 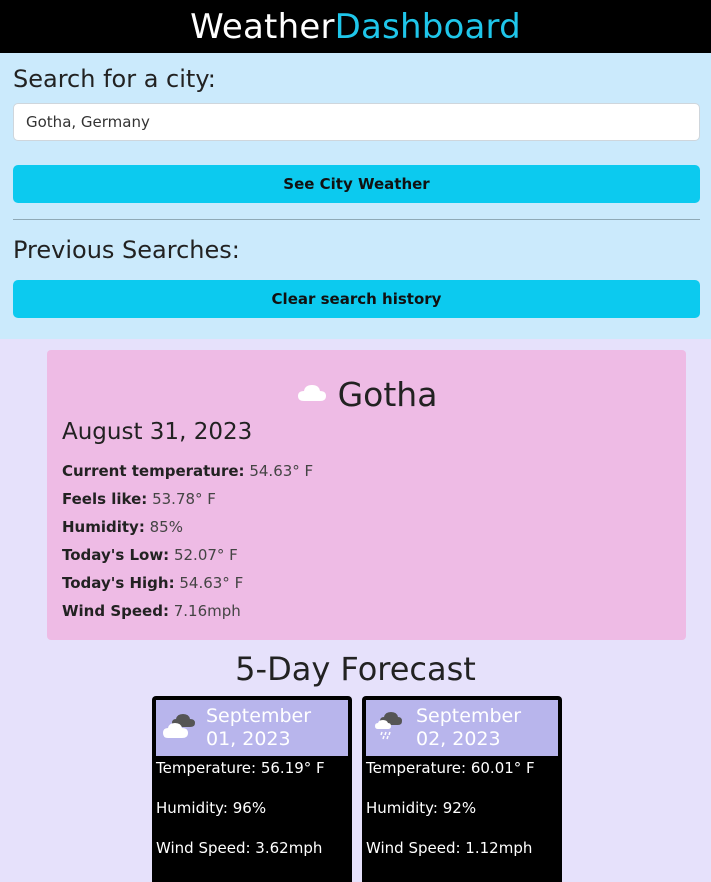 I want to click on clear-history-button: Clear search history, so click(x=356, y=299).